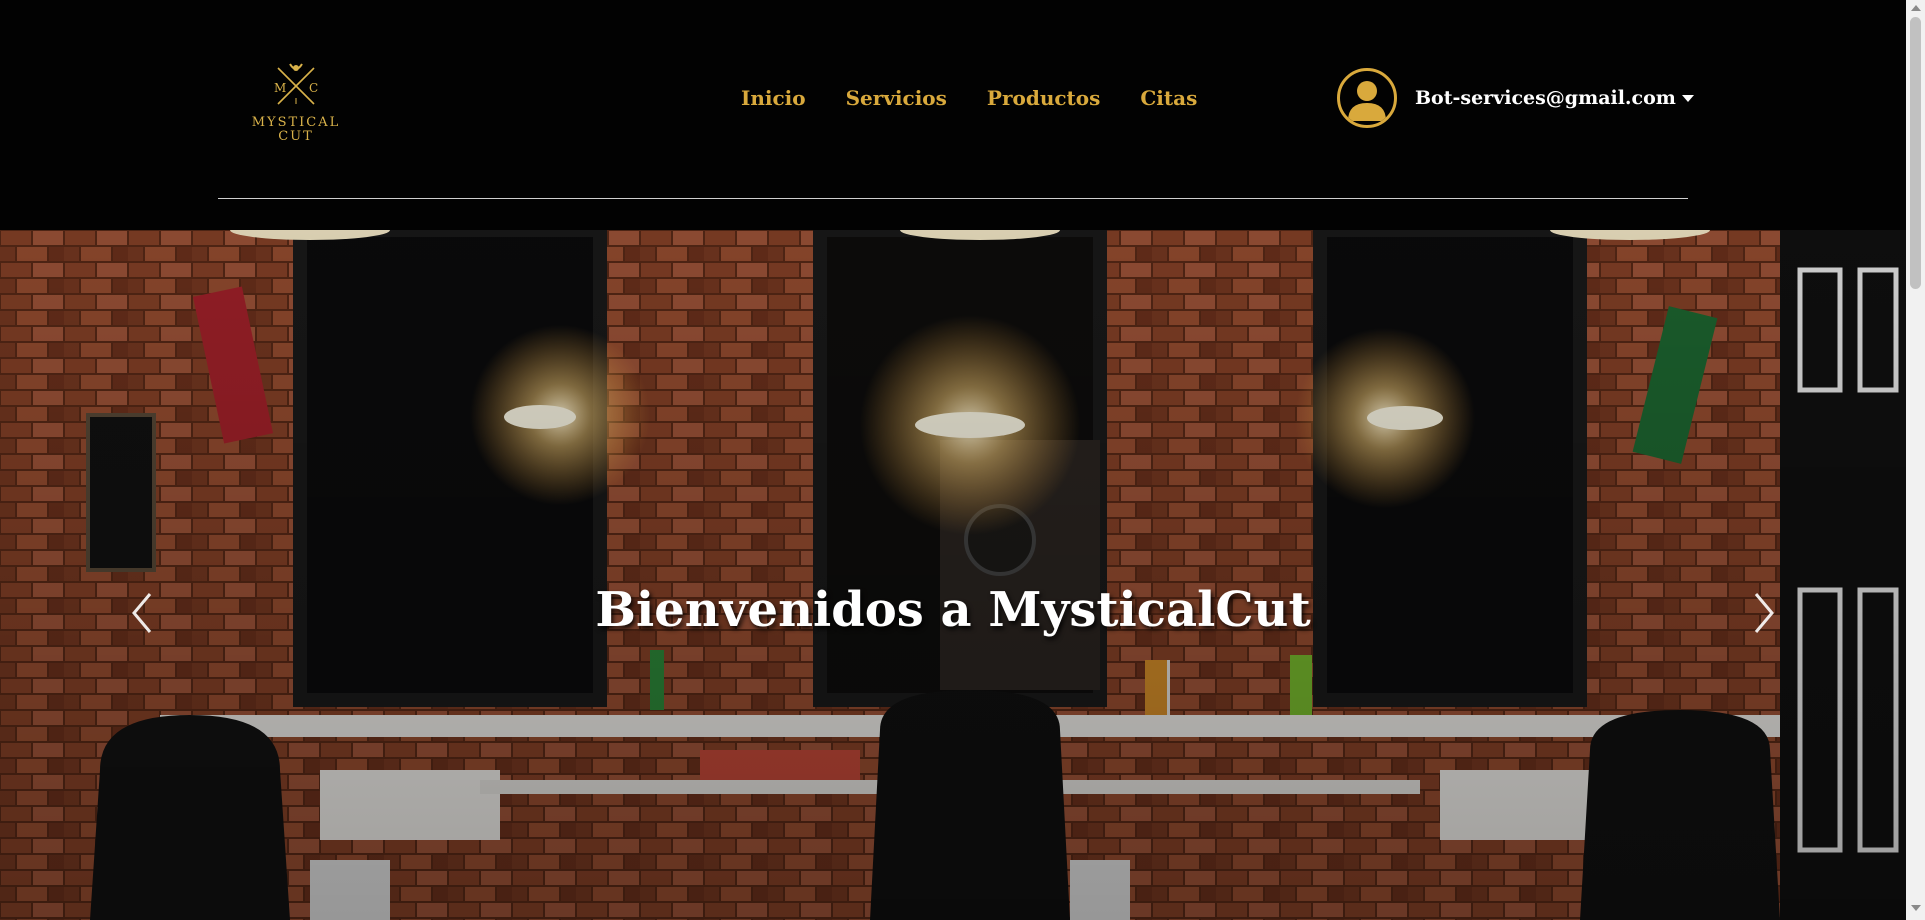 This screenshot has width=1925, height=920. What do you see at coordinates (296, 136) in the screenshot?
I see `logo-line-2: CUT` at bounding box center [296, 136].